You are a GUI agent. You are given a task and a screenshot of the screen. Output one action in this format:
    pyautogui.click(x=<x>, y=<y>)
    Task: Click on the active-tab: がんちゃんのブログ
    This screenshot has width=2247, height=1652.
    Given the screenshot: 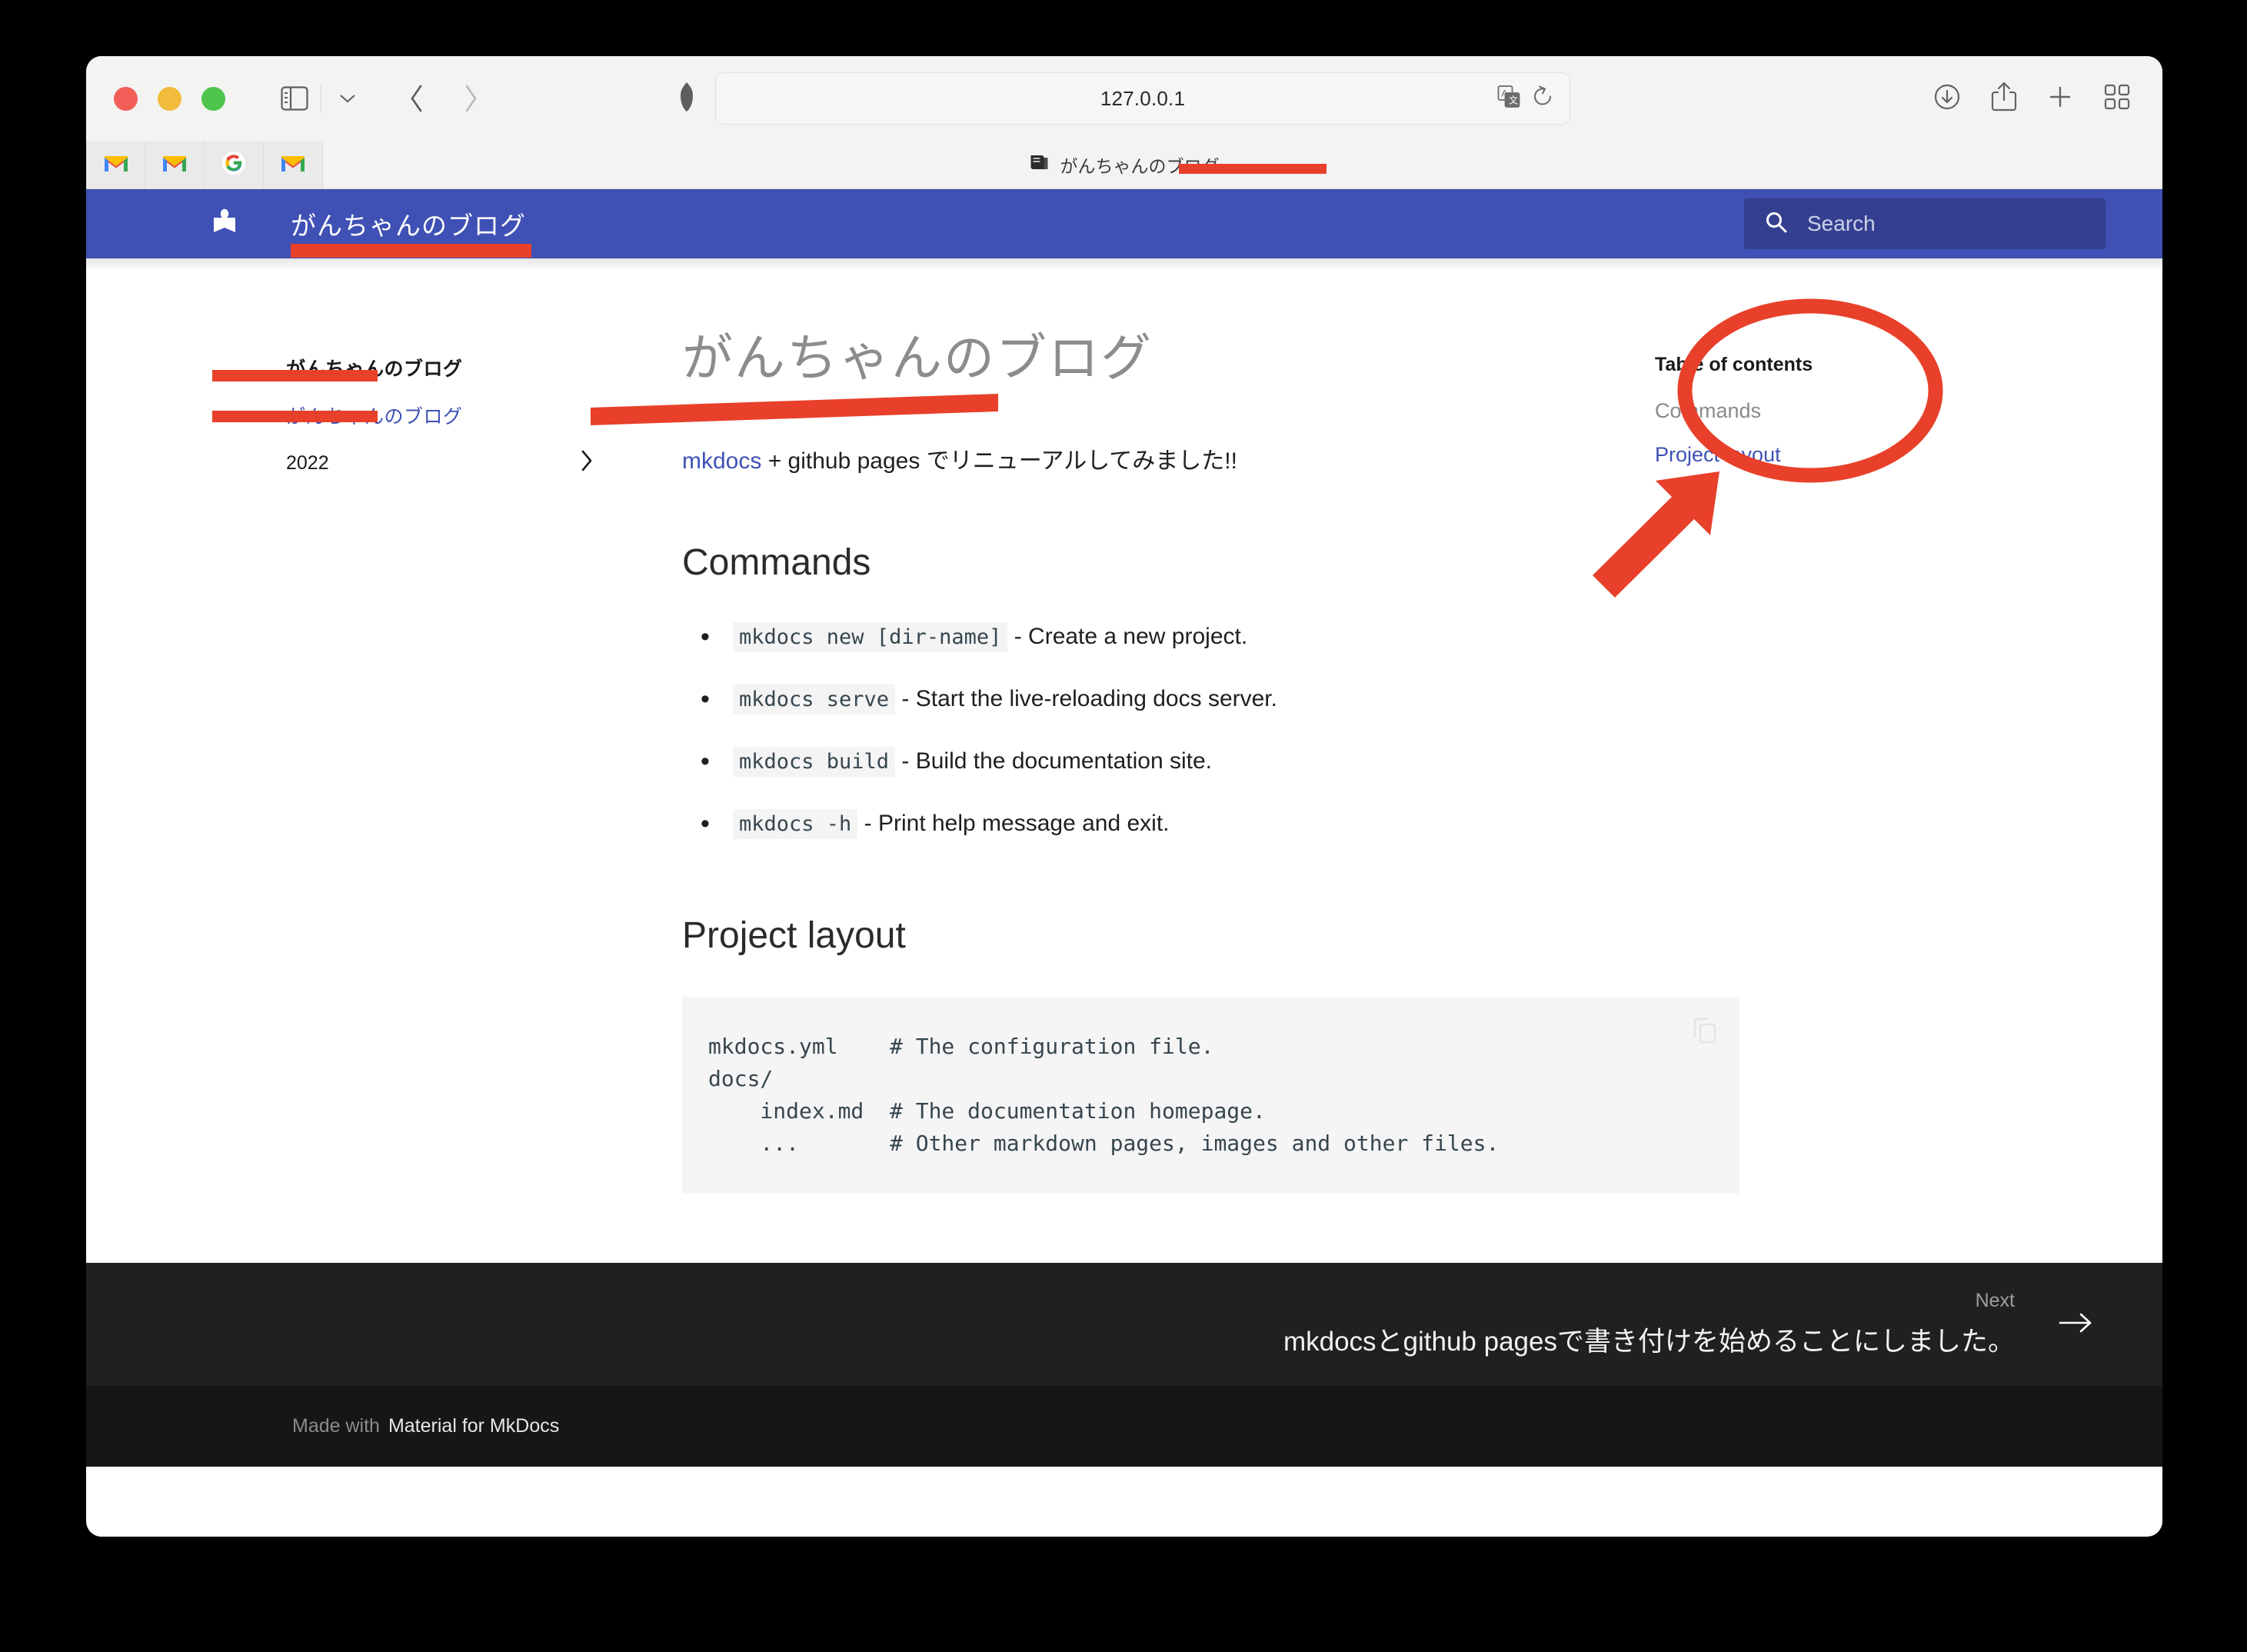 What is the action you would take?
    pyautogui.click(x=1125, y=164)
    